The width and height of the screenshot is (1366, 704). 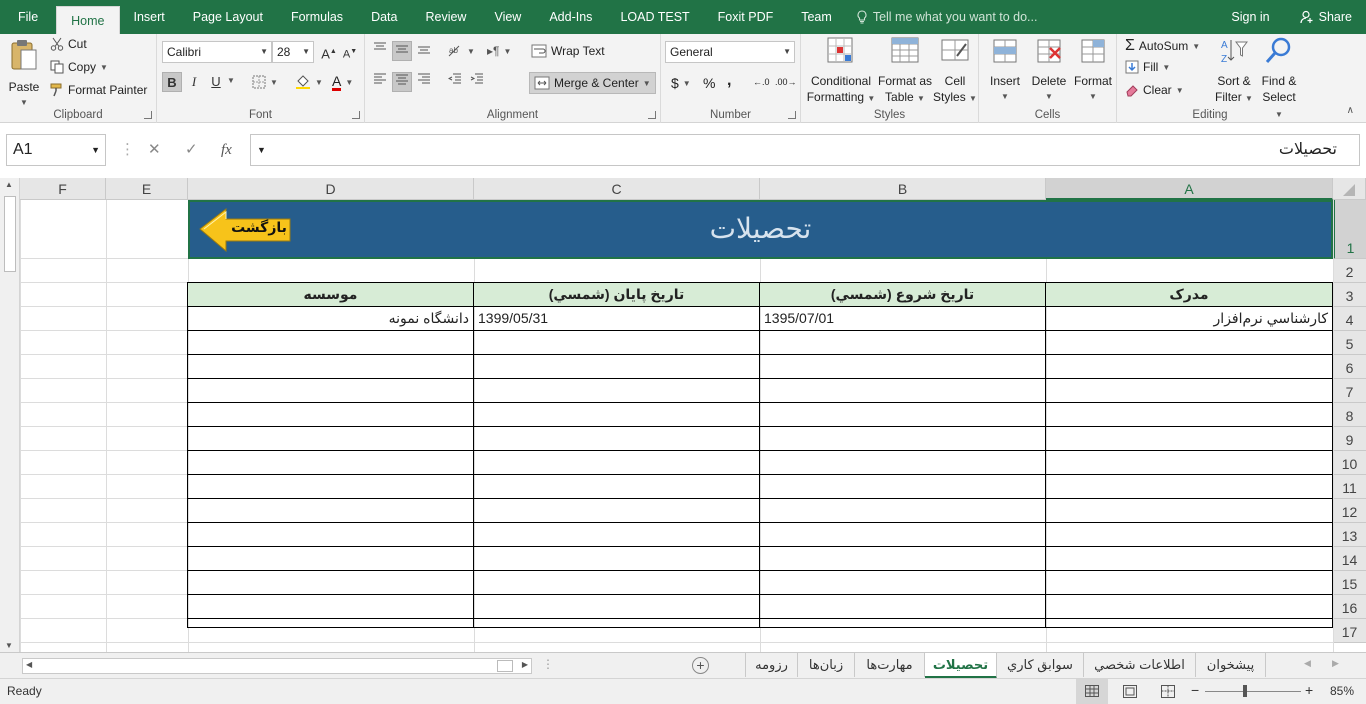 What do you see at coordinates (424, 82) in the screenshot?
I see `align-right-icon` at bounding box center [424, 82].